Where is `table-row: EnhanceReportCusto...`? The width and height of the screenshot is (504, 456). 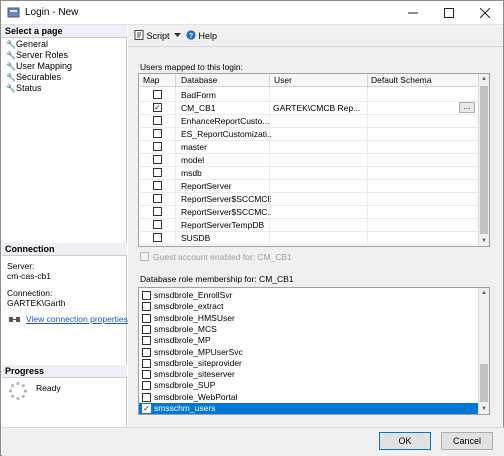 table-row: EnhanceReportCusto... is located at coordinates (309, 121).